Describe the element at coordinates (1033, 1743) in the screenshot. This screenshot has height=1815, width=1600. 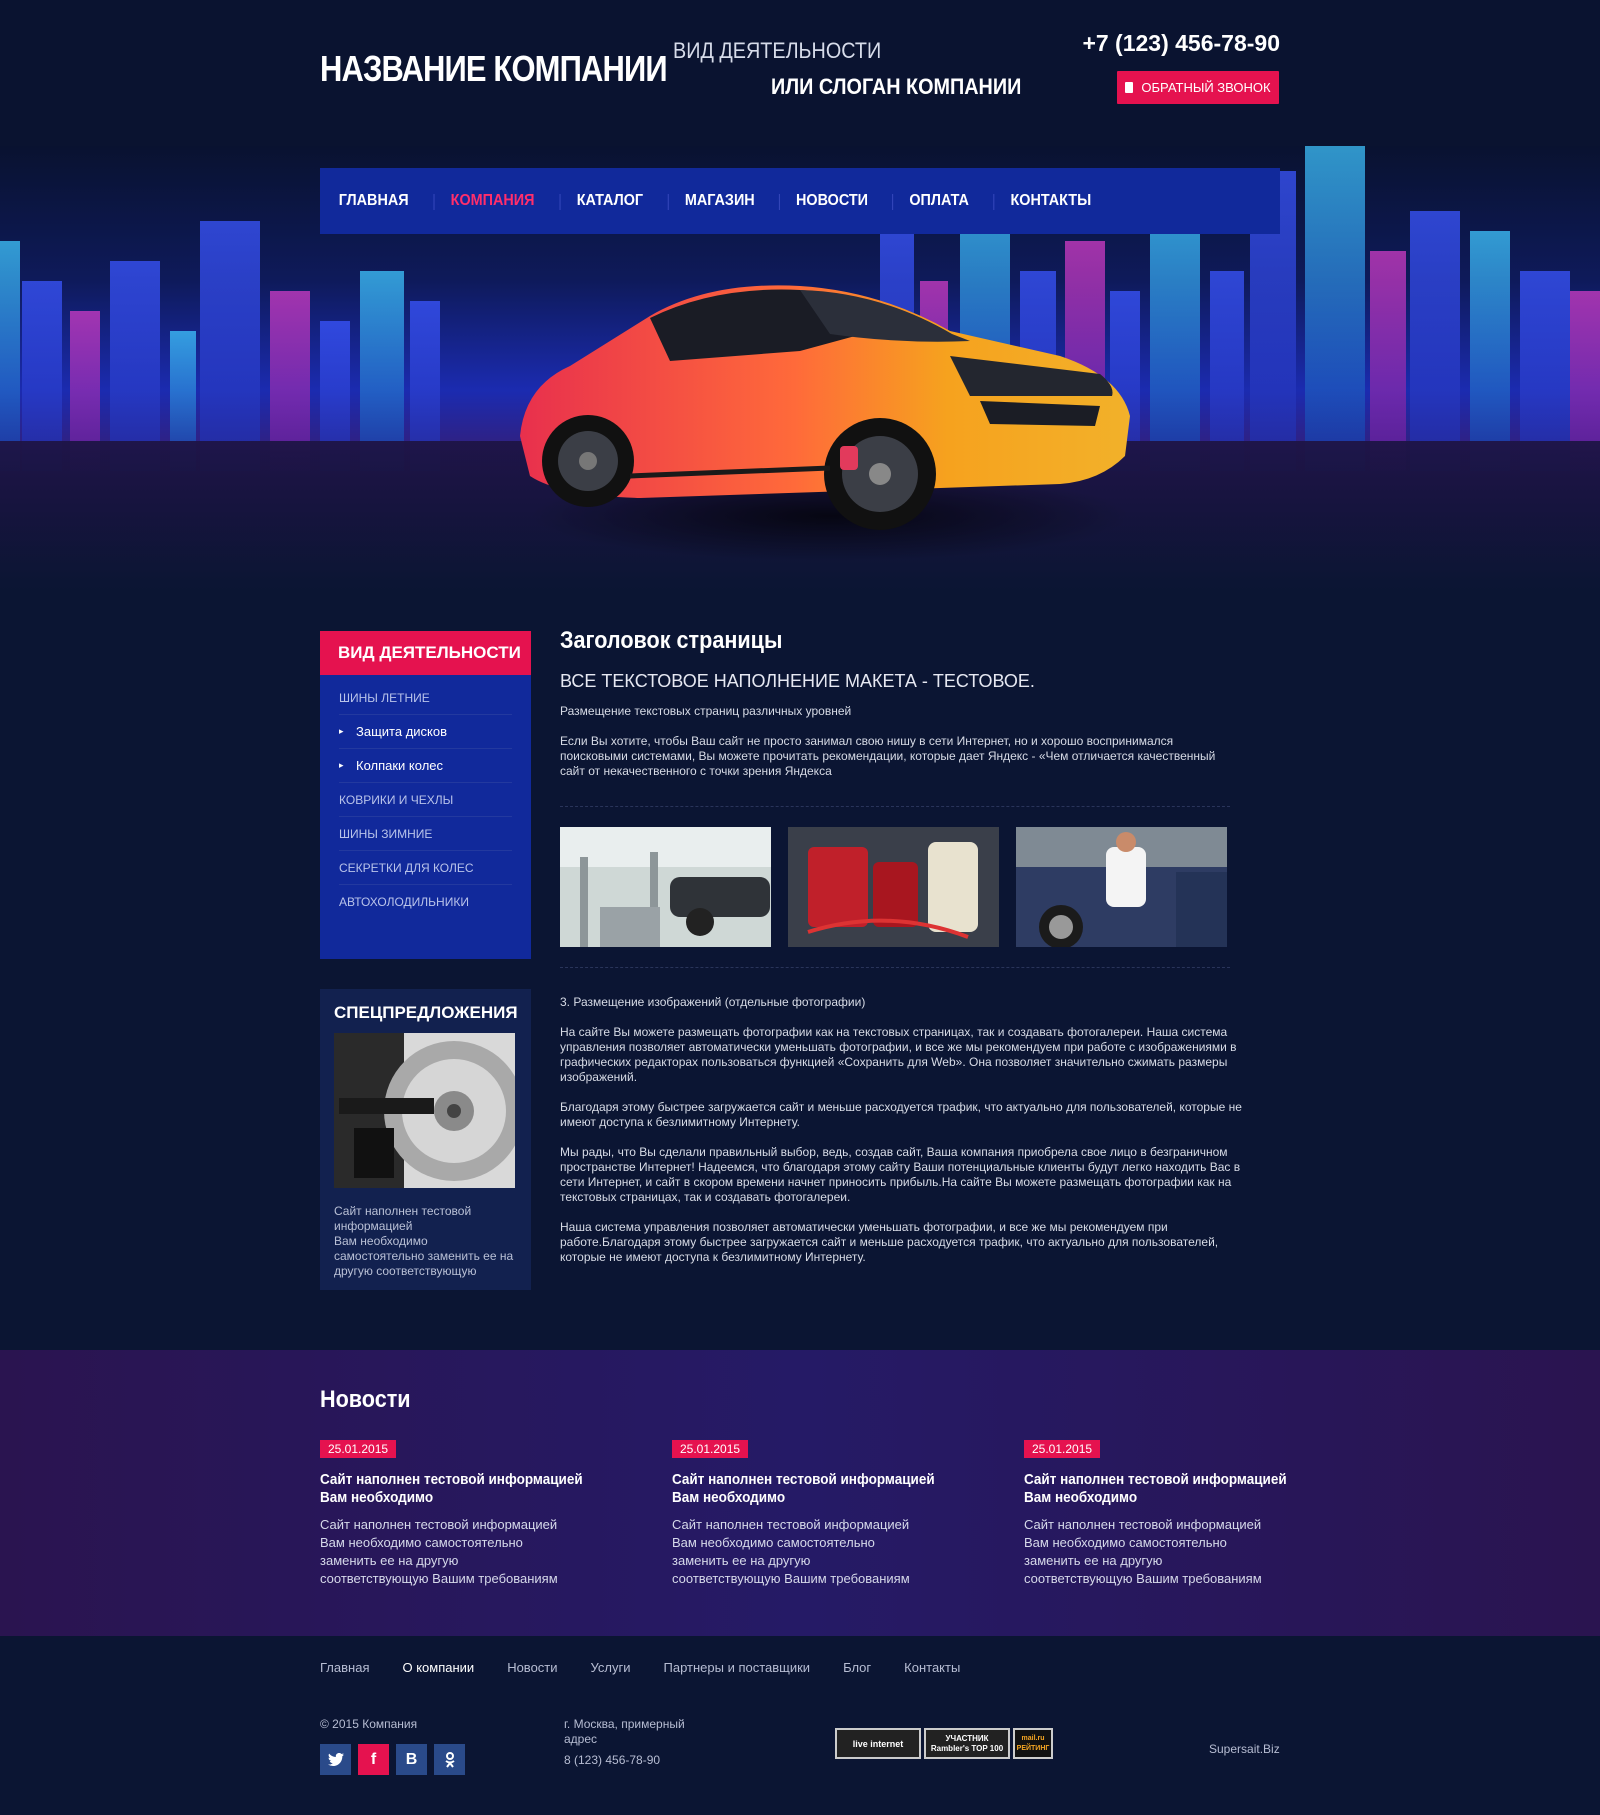
I see `mailru-counter: mail.ru РЕЙТИНГ` at that location.